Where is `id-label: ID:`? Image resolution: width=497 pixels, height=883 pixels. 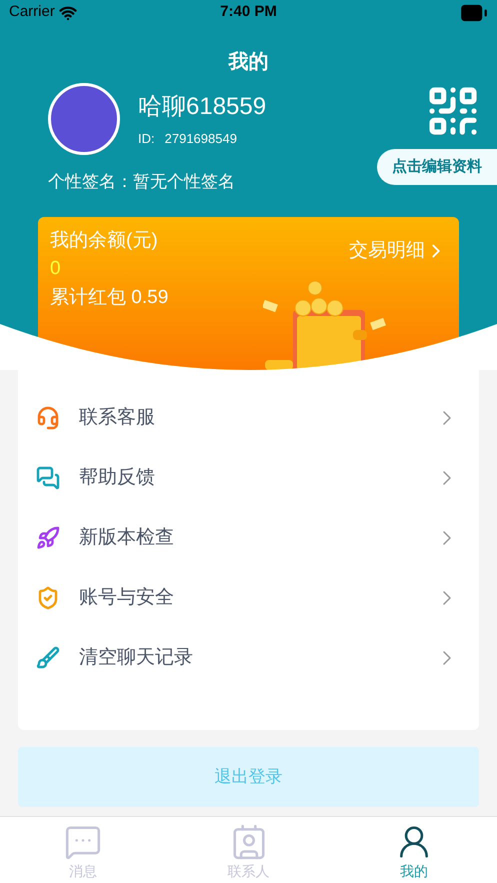
id-label: ID: is located at coordinates (146, 139).